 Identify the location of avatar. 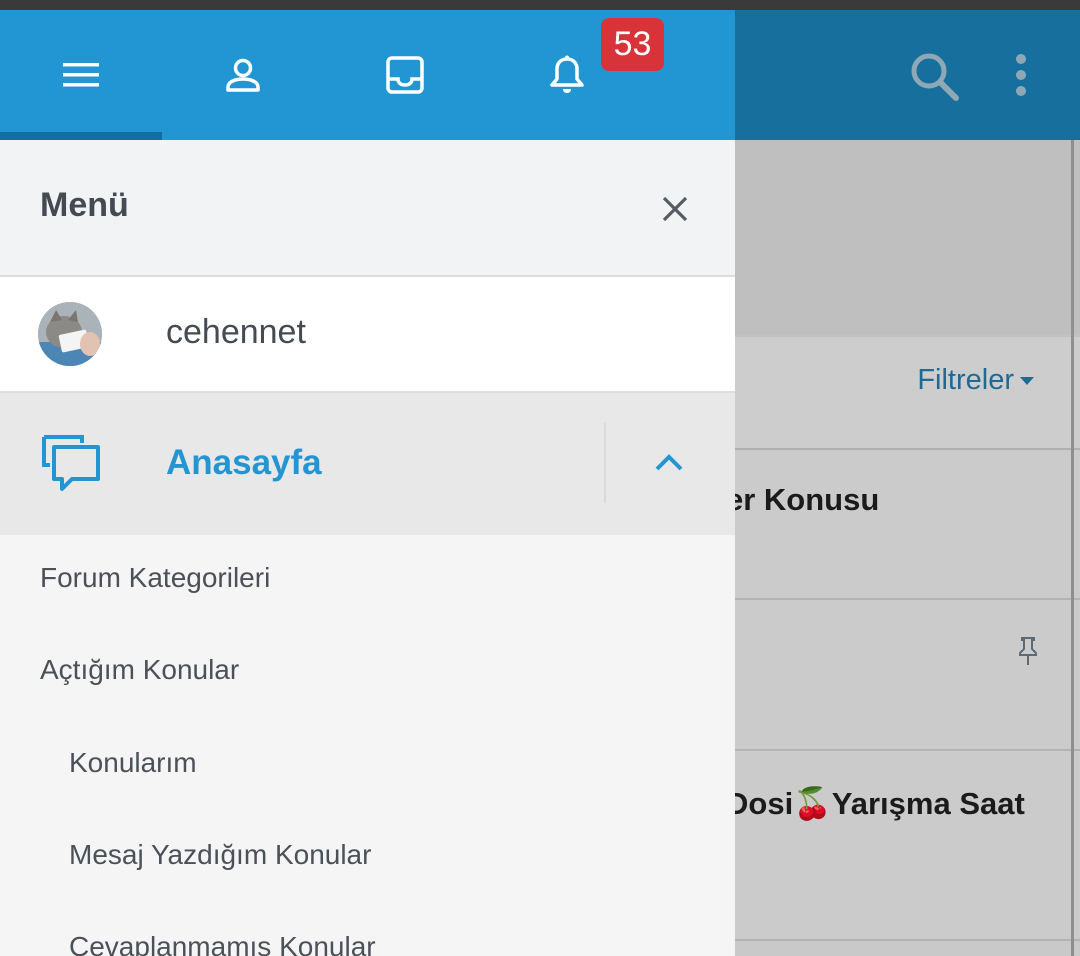
(70, 334).